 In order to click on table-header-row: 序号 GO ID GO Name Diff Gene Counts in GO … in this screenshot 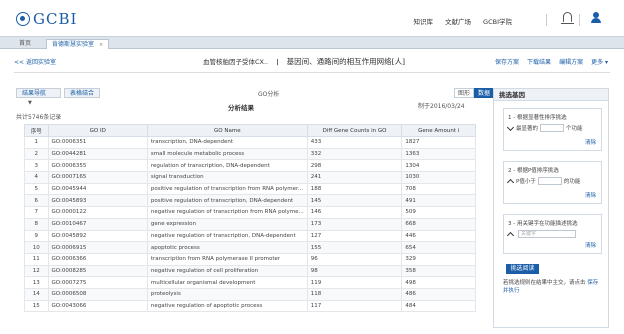, I will do `click(250, 130)`.